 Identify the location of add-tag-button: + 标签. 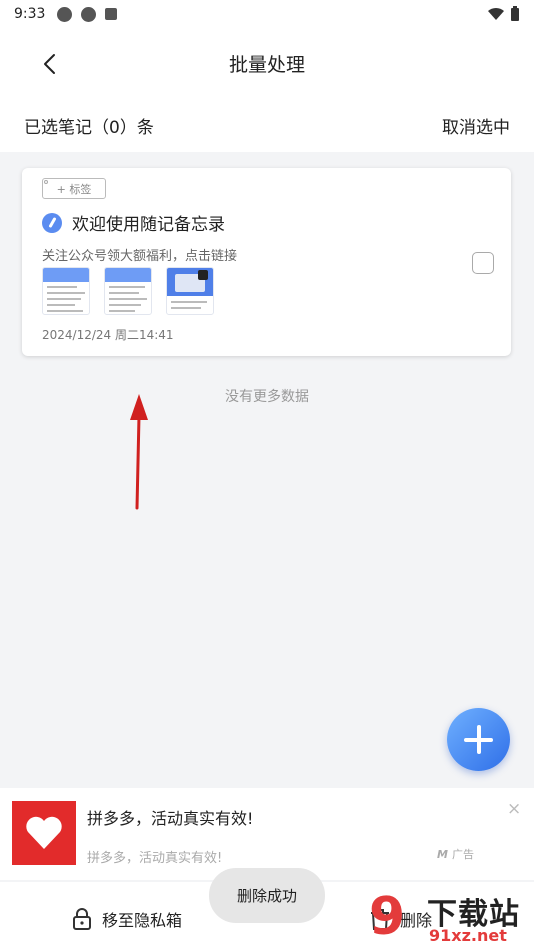
(74, 188).